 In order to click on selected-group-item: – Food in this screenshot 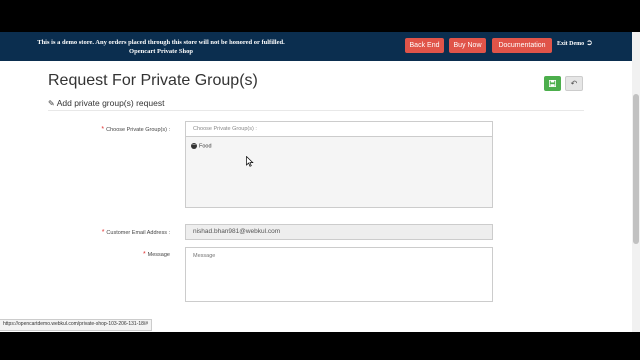, I will do `click(201, 146)`.